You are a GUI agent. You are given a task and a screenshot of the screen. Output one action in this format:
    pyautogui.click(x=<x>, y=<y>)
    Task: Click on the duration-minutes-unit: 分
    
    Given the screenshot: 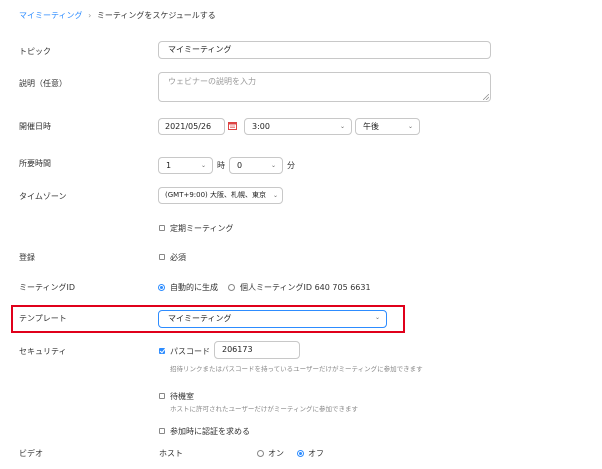 What is the action you would take?
    pyautogui.click(x=291, y=165)
    